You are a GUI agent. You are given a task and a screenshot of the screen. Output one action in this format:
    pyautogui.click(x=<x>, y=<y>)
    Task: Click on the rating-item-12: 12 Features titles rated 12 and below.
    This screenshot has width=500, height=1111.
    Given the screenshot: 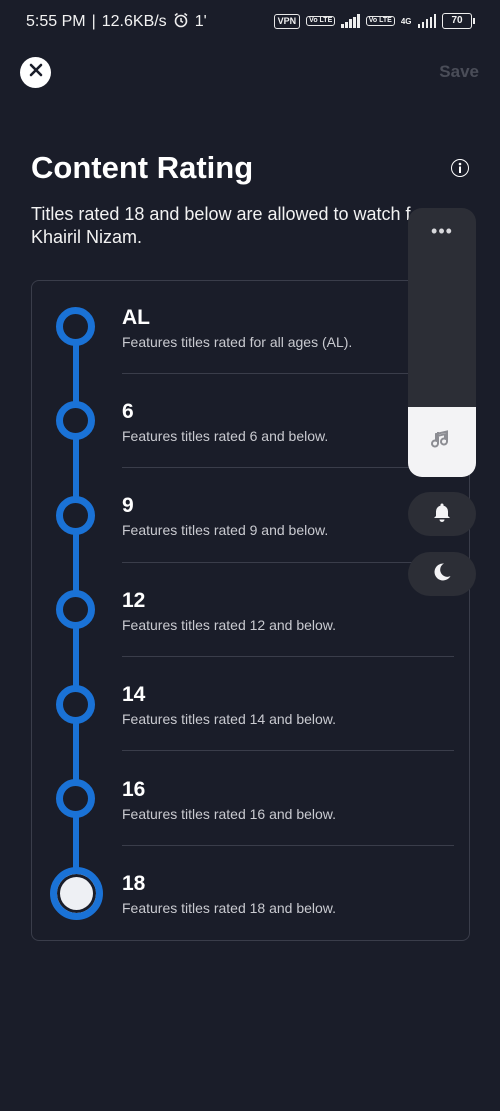 What is the action you would take?
    pyautogui.click(x=288, y=611)
    